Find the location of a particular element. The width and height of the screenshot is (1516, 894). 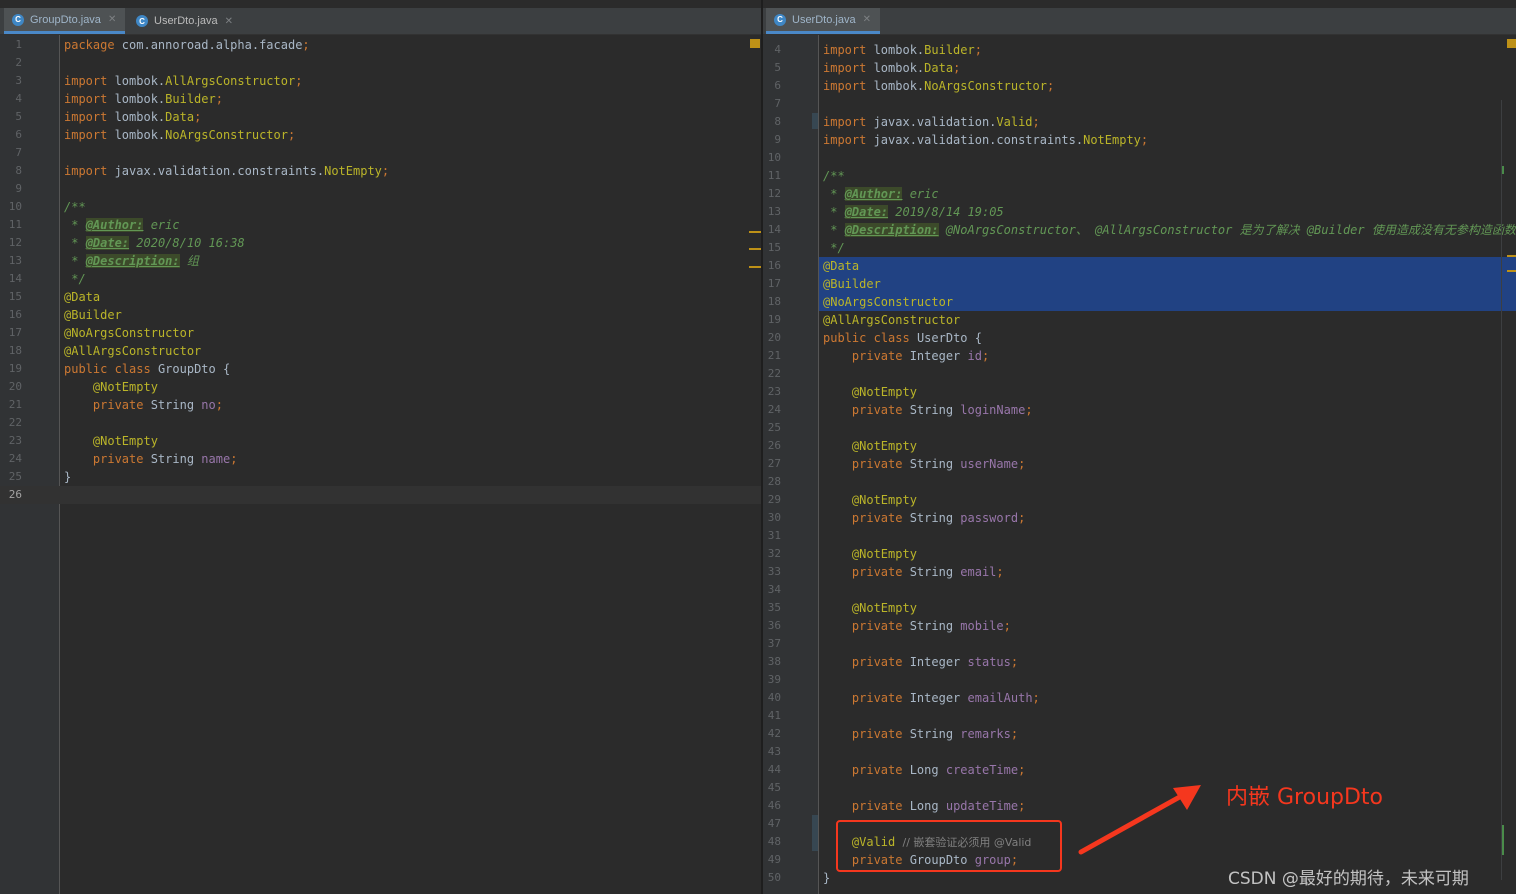

code-line: 21 private String no; is located at coordinates (380, 405).